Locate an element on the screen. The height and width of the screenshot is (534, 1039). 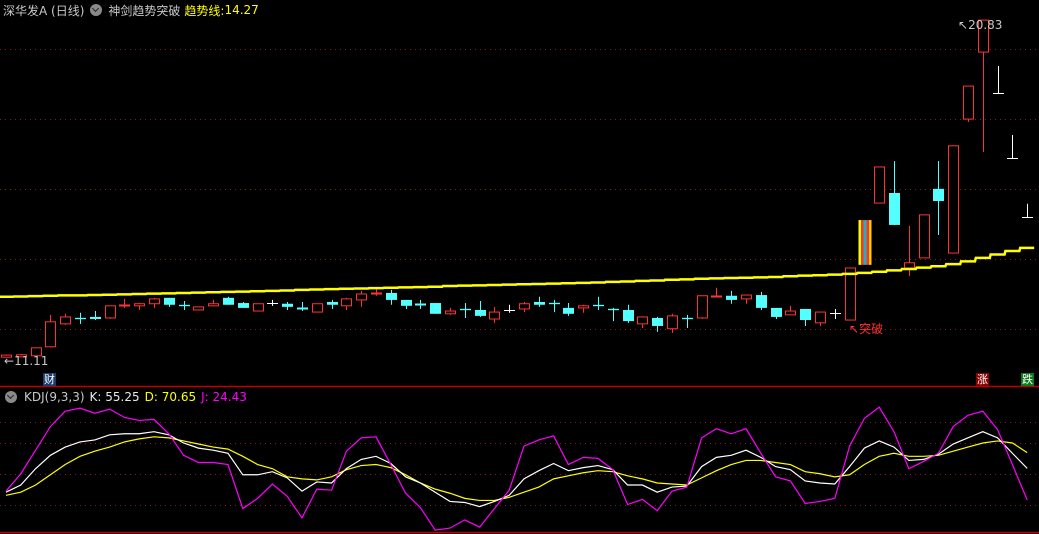
kdj-dropdown-icon is located at coordinates (11, 396).